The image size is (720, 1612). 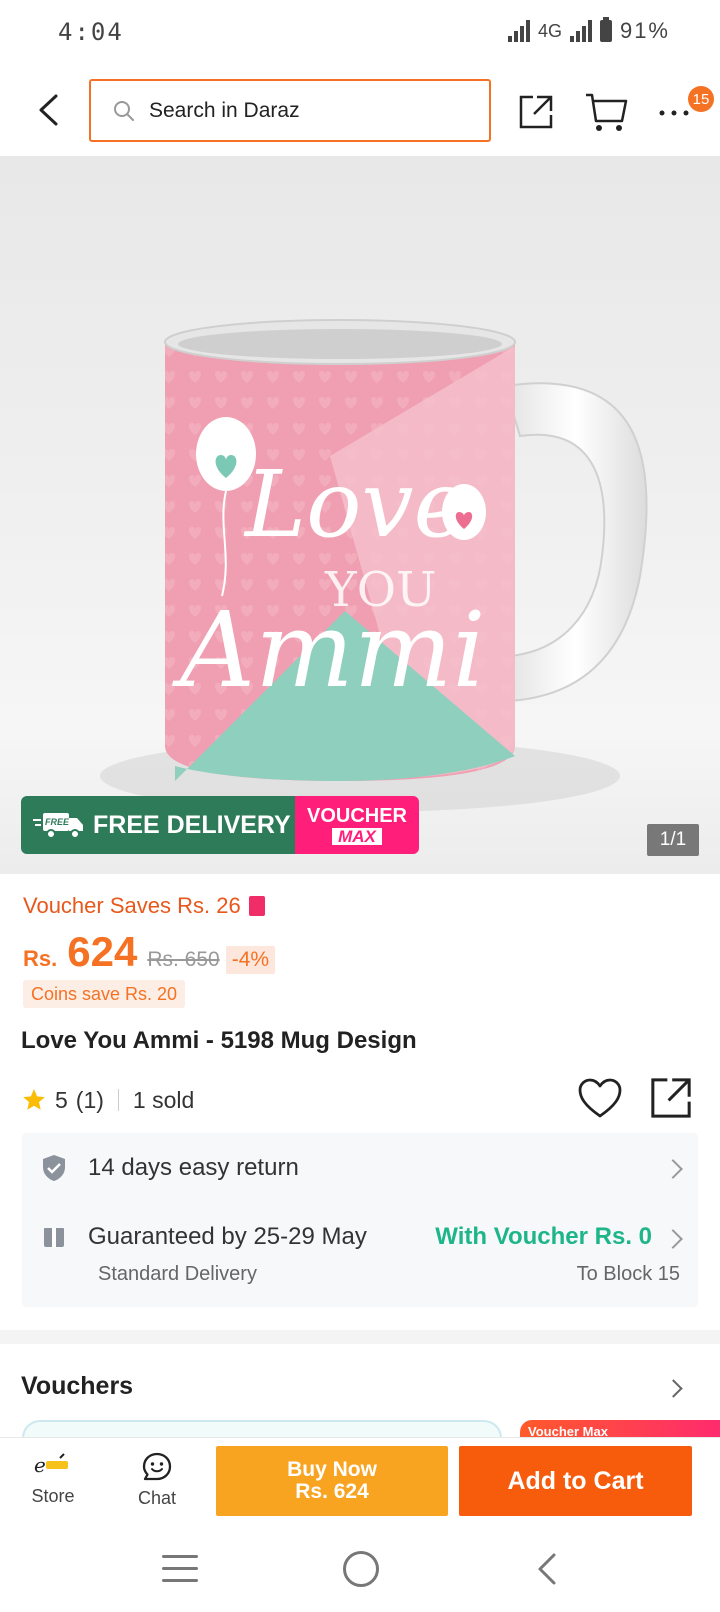 I want to click on share-button, so click(x=536, y=112).